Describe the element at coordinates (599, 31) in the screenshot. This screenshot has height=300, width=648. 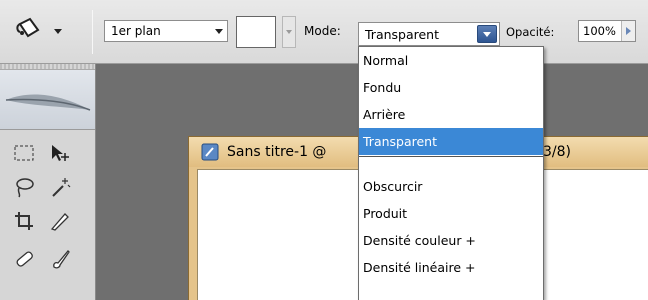
I see `opacity-value: 100%` at that location.